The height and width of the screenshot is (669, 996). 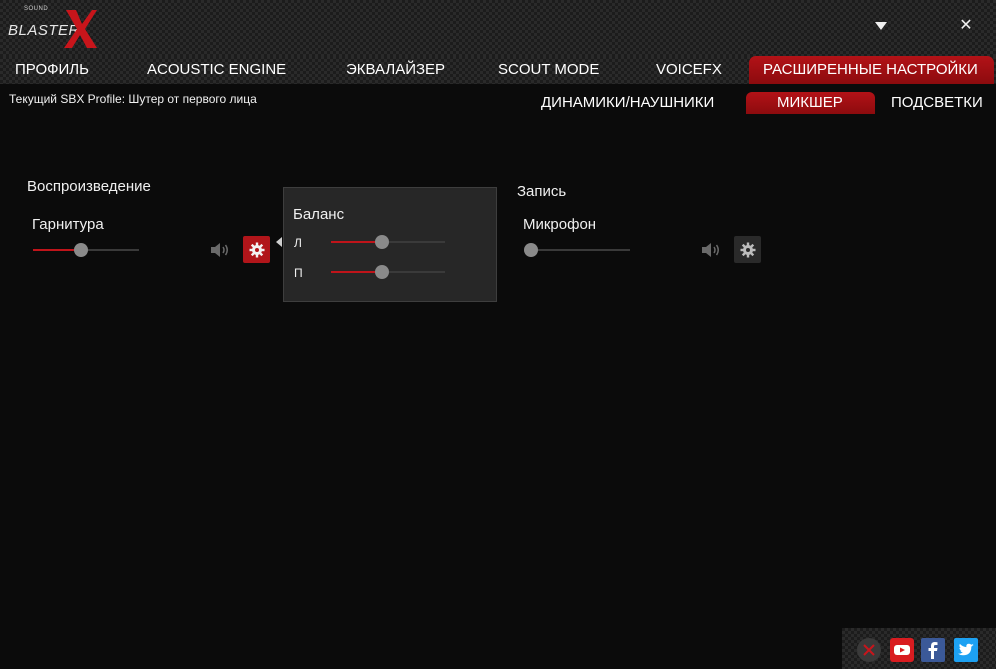 What do you see at coordinates (216, 70) in the screenshot?
I see `tab-acoustic-engine: ACOUSTIC ENGINE` at bounding box center [216, 70].